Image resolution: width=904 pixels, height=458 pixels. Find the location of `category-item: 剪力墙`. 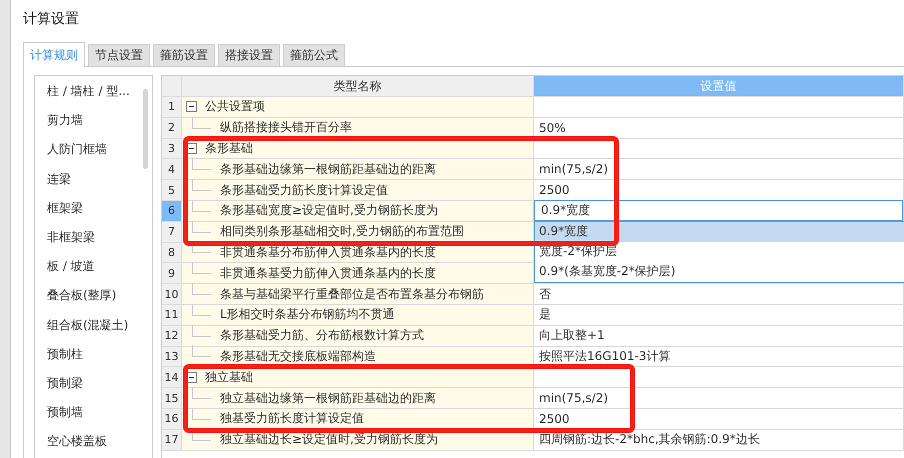

category-item: 剪力墙 is located at coordinates (93, 121).